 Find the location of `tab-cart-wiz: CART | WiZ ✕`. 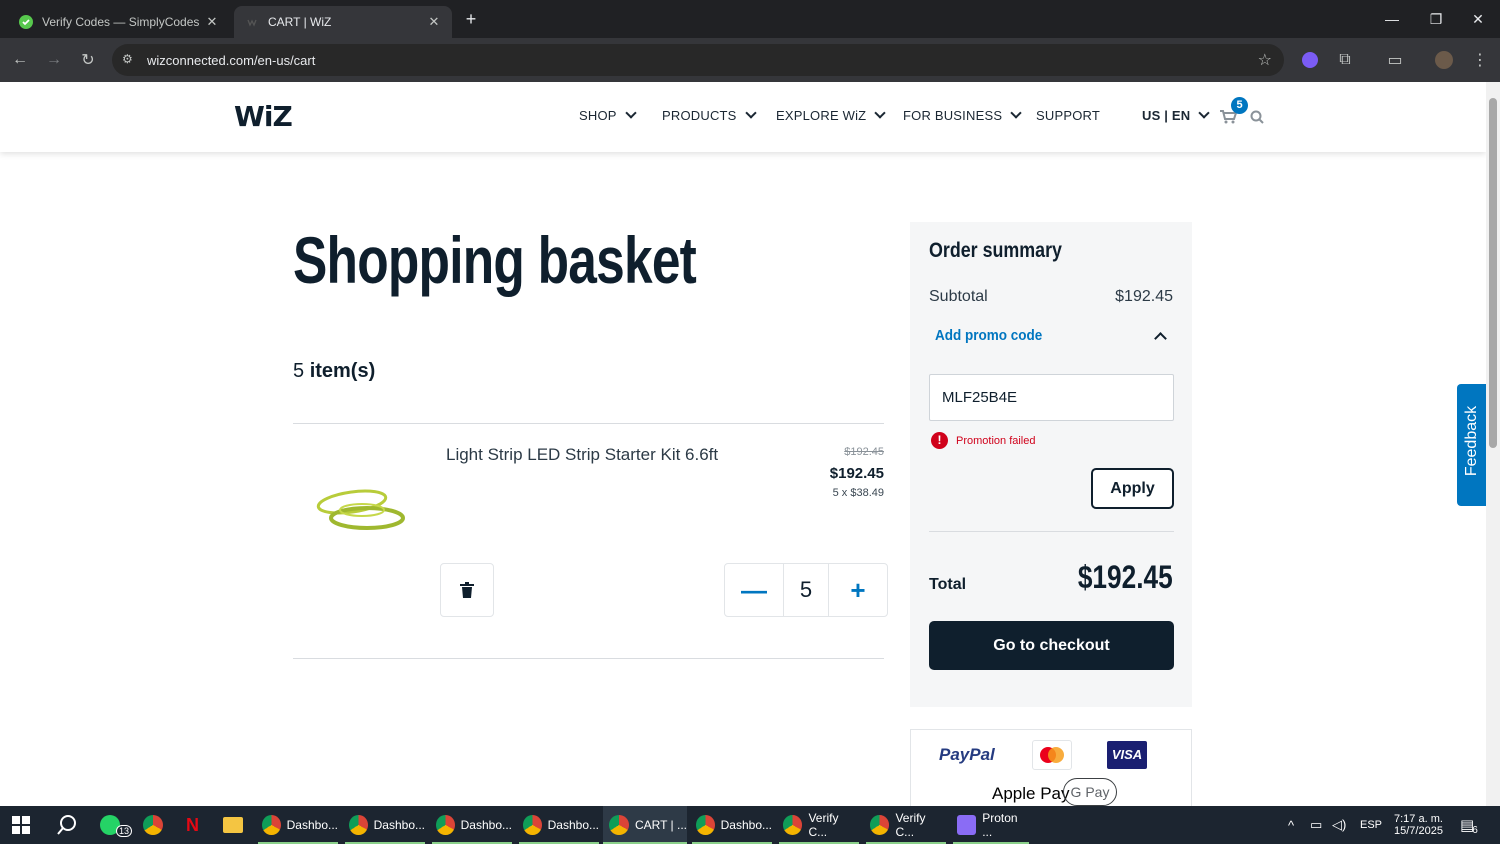

tab-cart-wiz: CART | WiZ ✕ is located at coordinates (343, 22).